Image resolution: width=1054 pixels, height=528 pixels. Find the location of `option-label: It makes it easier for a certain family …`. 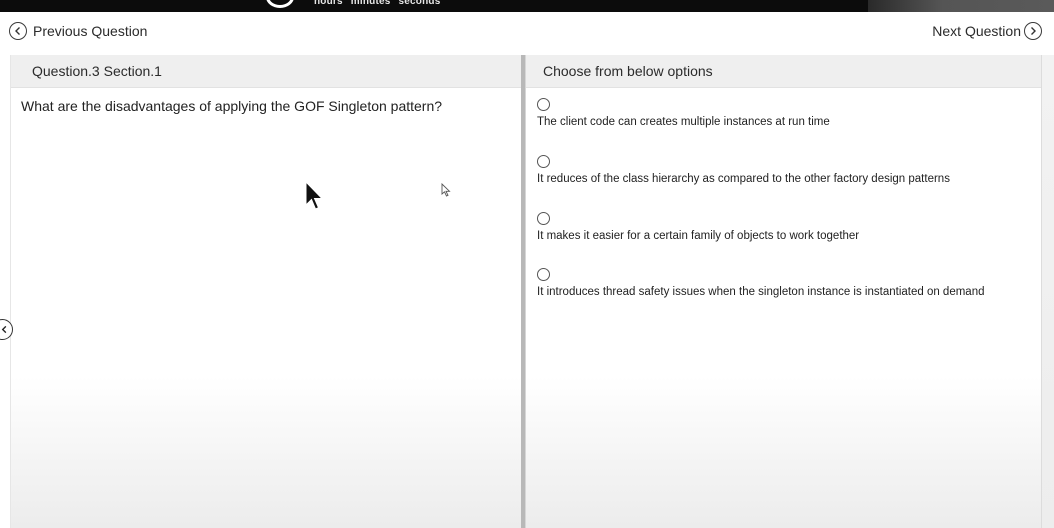

option-label: It makes it easier for a certain family … is located at coordinates (698, 236).